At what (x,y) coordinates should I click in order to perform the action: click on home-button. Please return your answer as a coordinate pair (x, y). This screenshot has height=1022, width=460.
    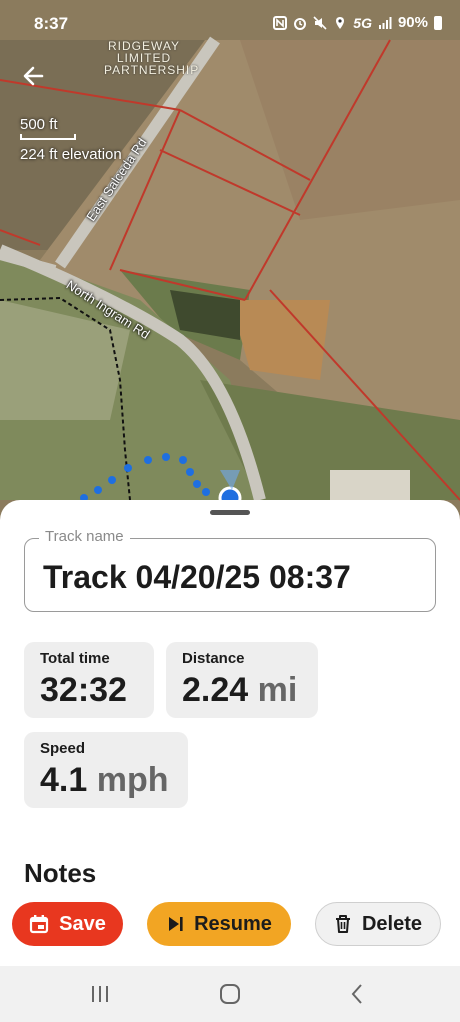
    Looking at the image, I should click on (230, 994).